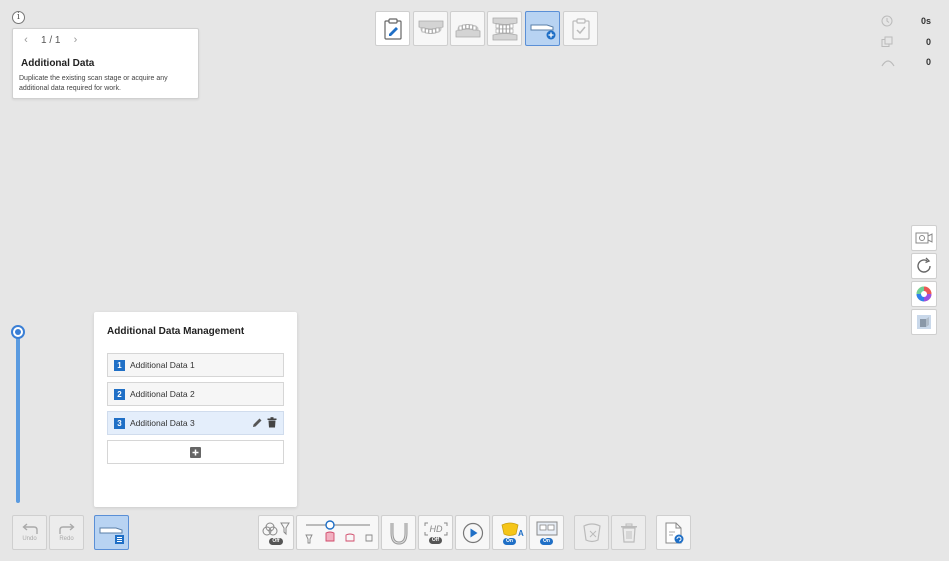  What do you see at coordinates (521, 533) in the screenshot?
I see `svg-text: A` at bounding box center [521, 533].